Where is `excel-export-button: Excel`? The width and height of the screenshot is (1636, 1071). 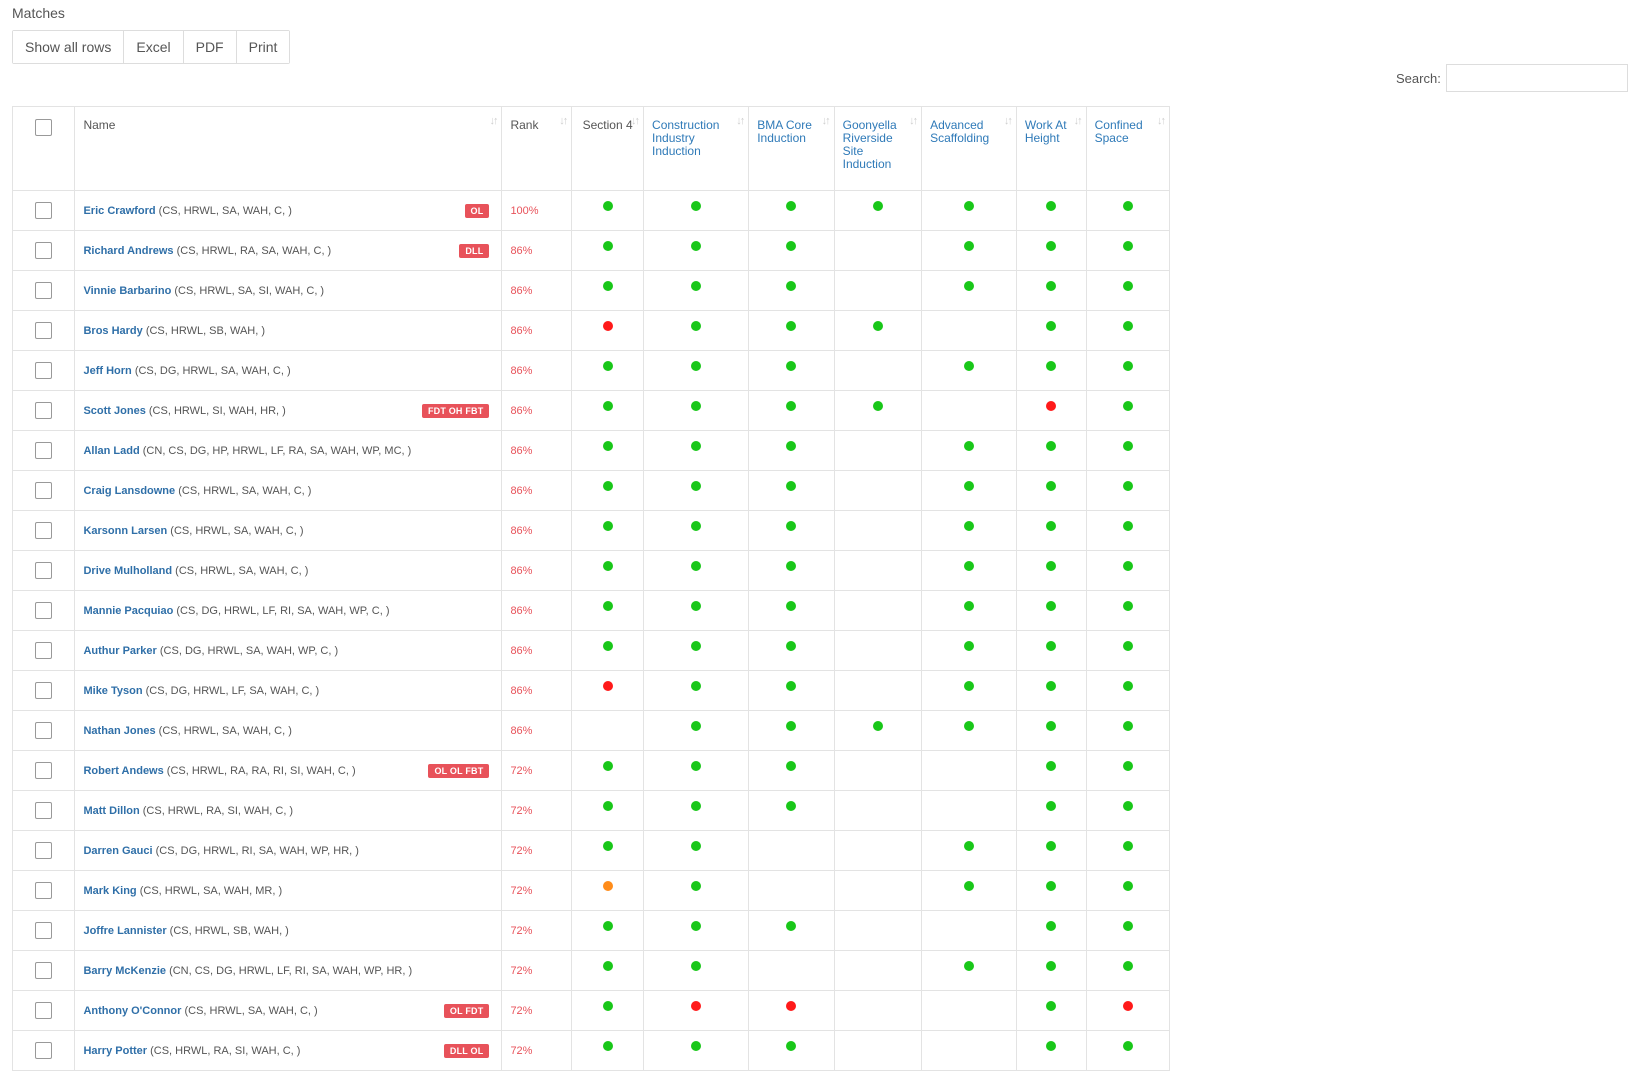 excel-export-button: Excel is located at coordinates (154, 47).